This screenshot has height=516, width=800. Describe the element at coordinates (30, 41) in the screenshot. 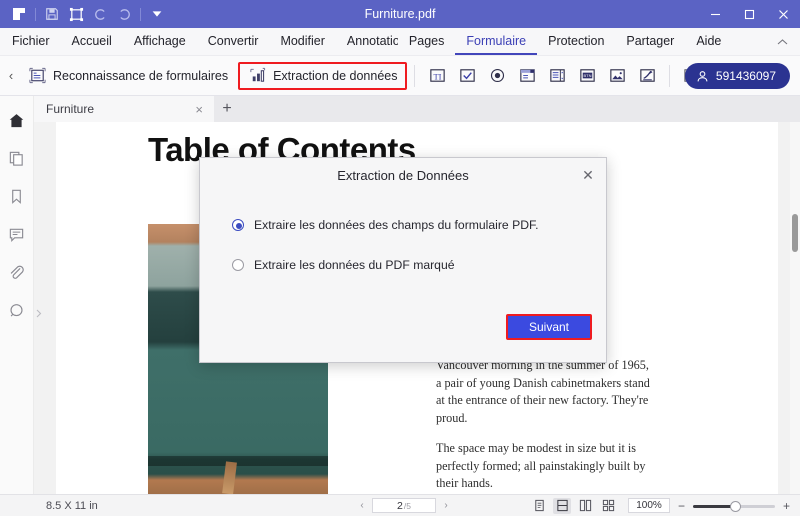

I see `menu-item-fichier: Fichier` at that location.